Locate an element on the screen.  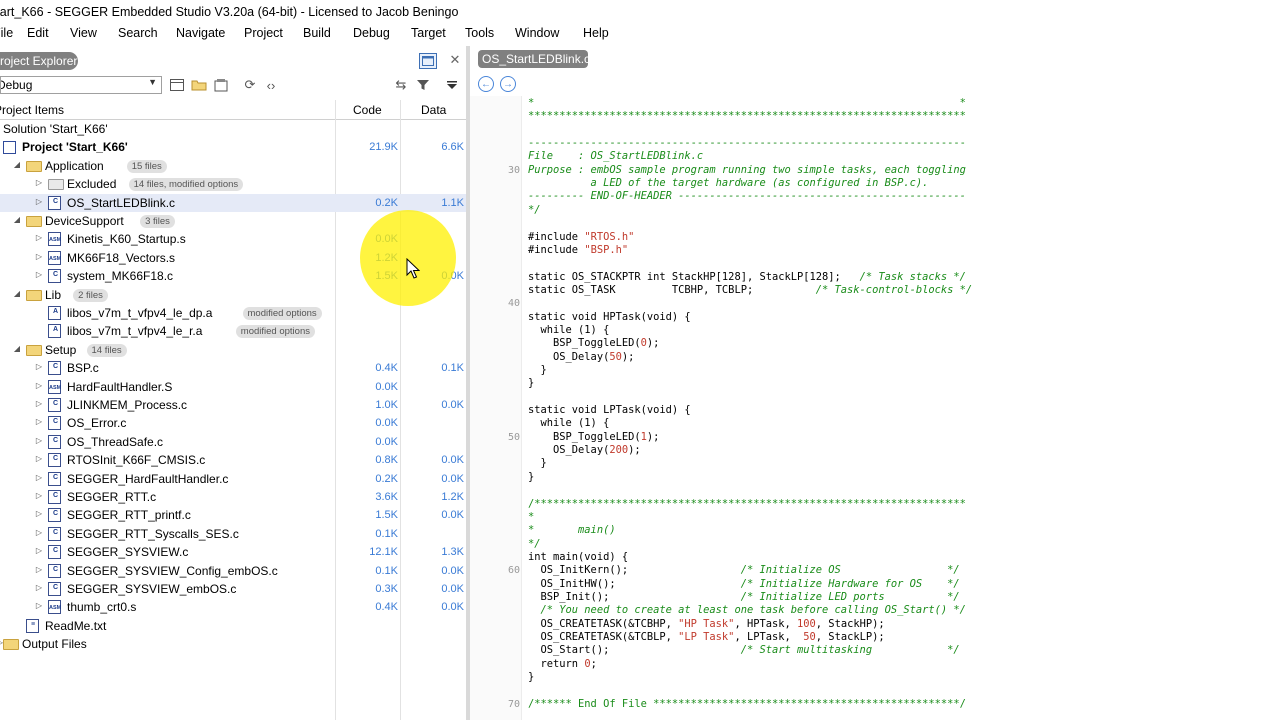
dock-window-icon is located at coordinates (428, 61).